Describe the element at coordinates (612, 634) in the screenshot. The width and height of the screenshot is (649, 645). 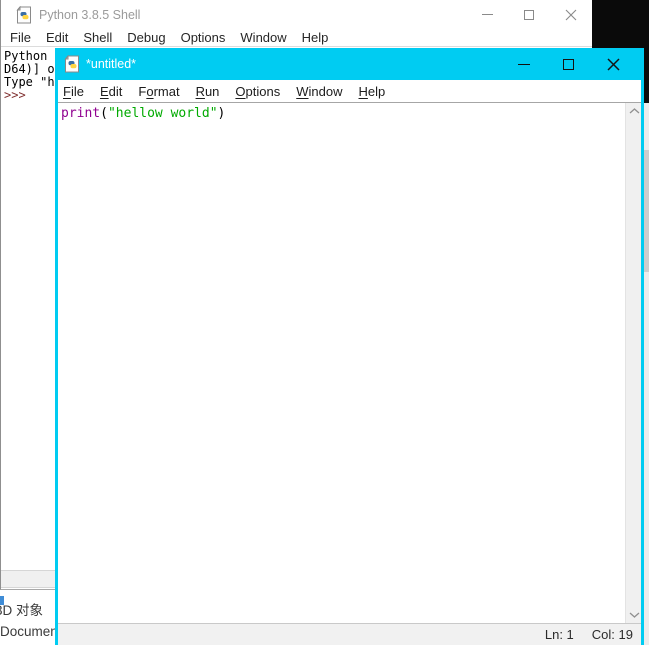
I see `status-column-number: Col: 19` at that location.